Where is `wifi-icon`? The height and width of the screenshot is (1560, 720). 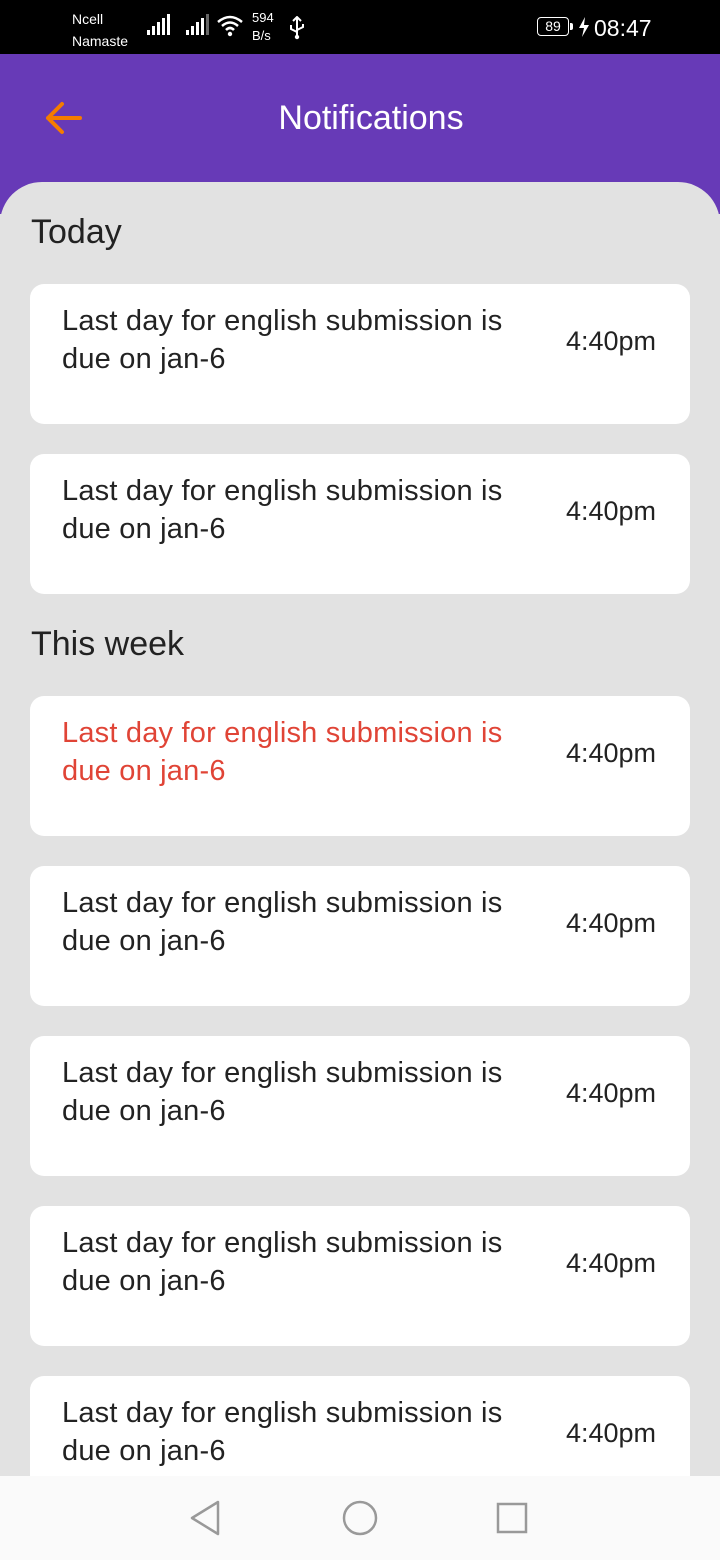
wifi-icon is located at coordinates (230, 26).